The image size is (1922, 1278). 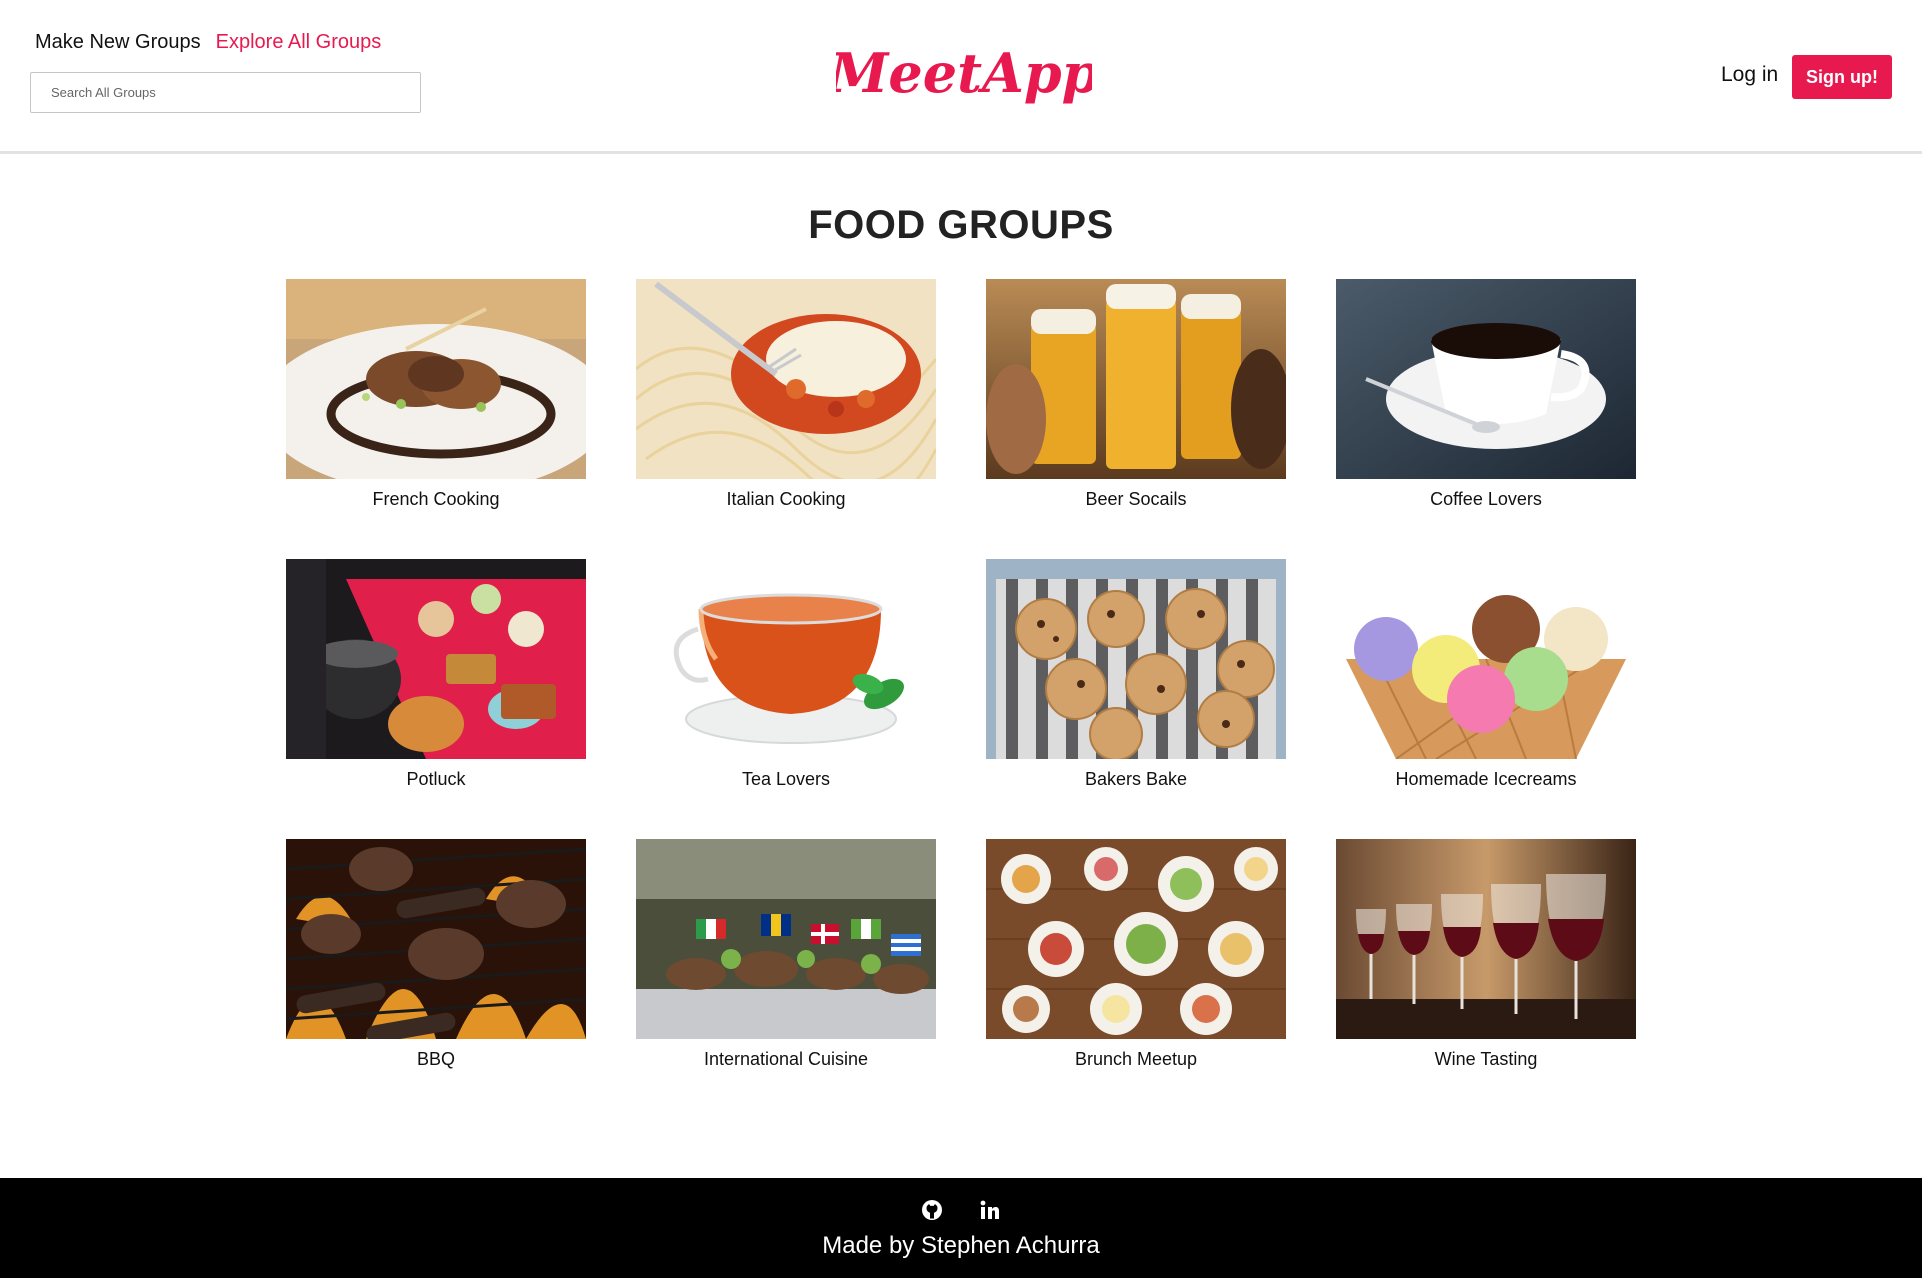 I want to click on group-label: Brunch Meetup, so click(x=1136, y=1060).